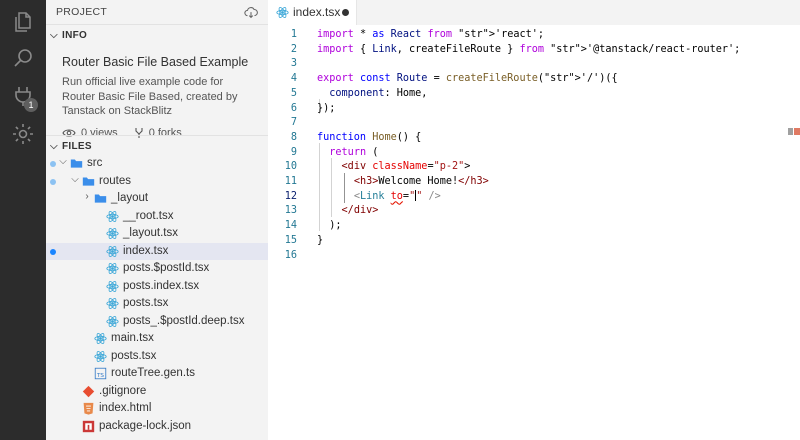 Image resolution: width=800 pixels, height=440 pixels. I want to click on code-text: });, so click(326, 108).